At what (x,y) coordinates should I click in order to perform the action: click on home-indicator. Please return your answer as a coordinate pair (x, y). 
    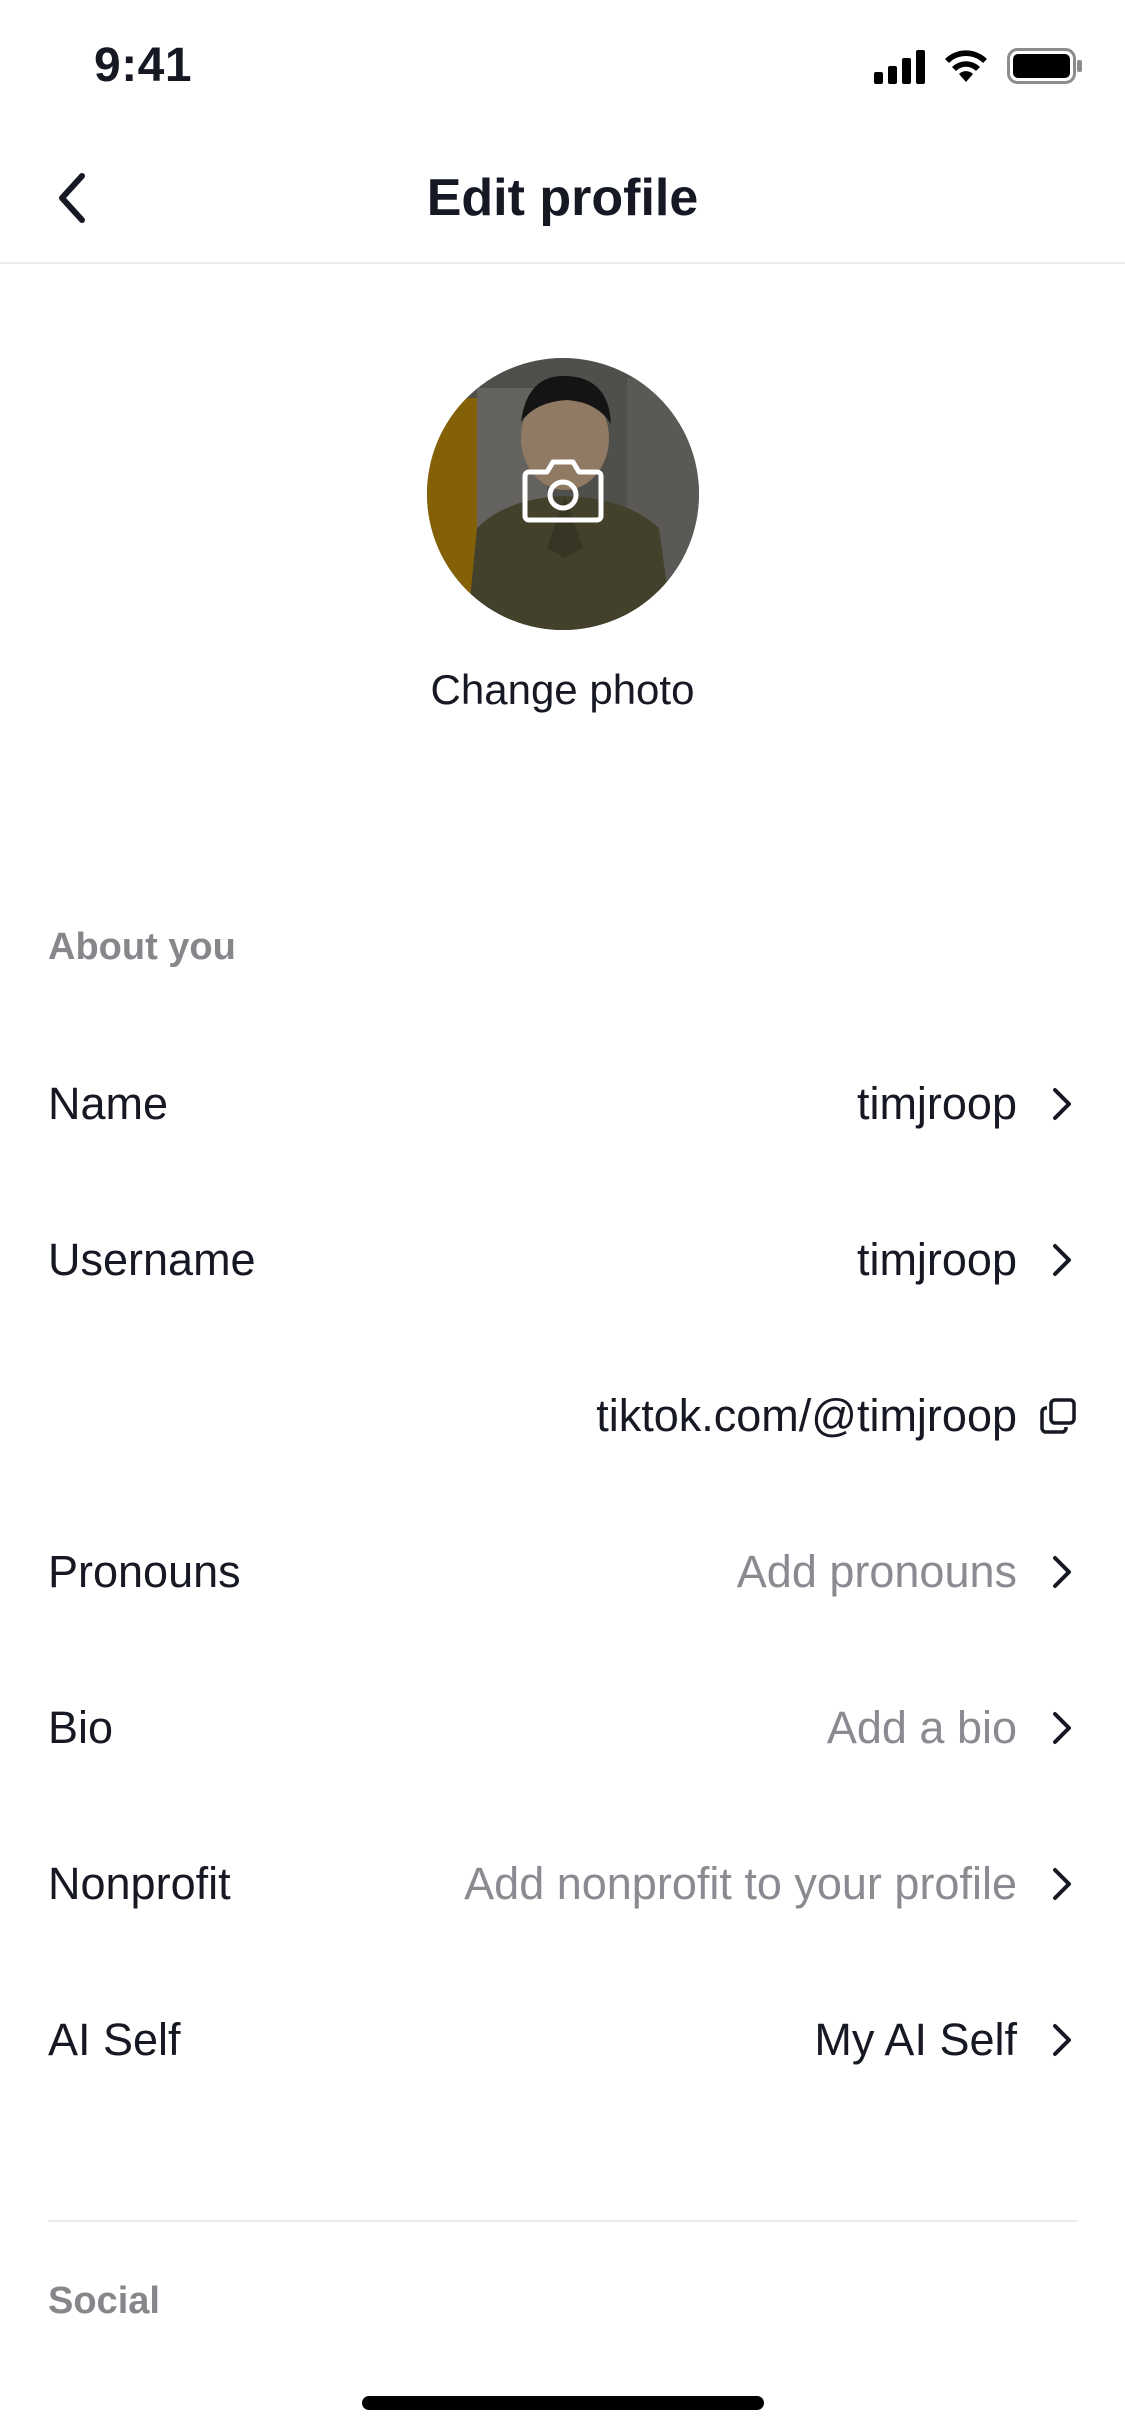
    Looking at the image, I should click on (563, 2403).